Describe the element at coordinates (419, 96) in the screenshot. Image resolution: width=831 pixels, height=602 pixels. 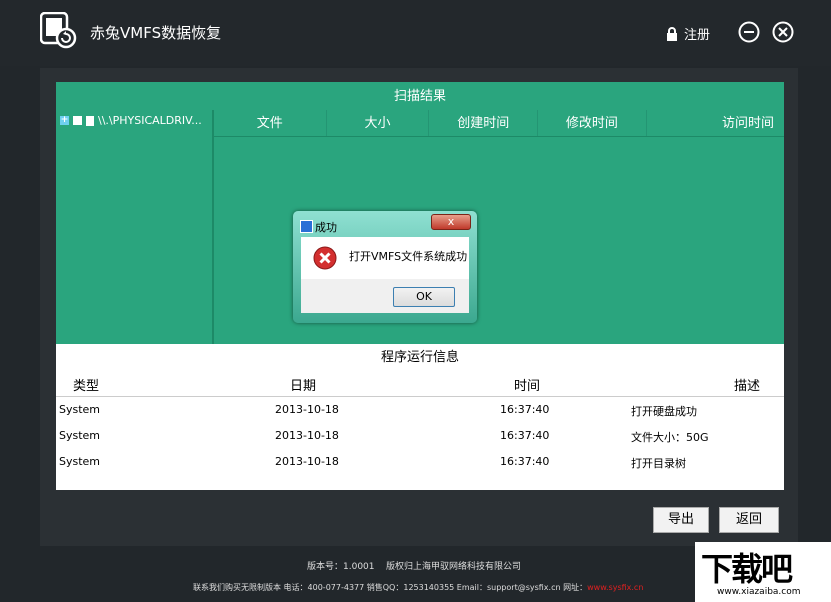
I see `scan-results-header: 扫描结果` at that location.